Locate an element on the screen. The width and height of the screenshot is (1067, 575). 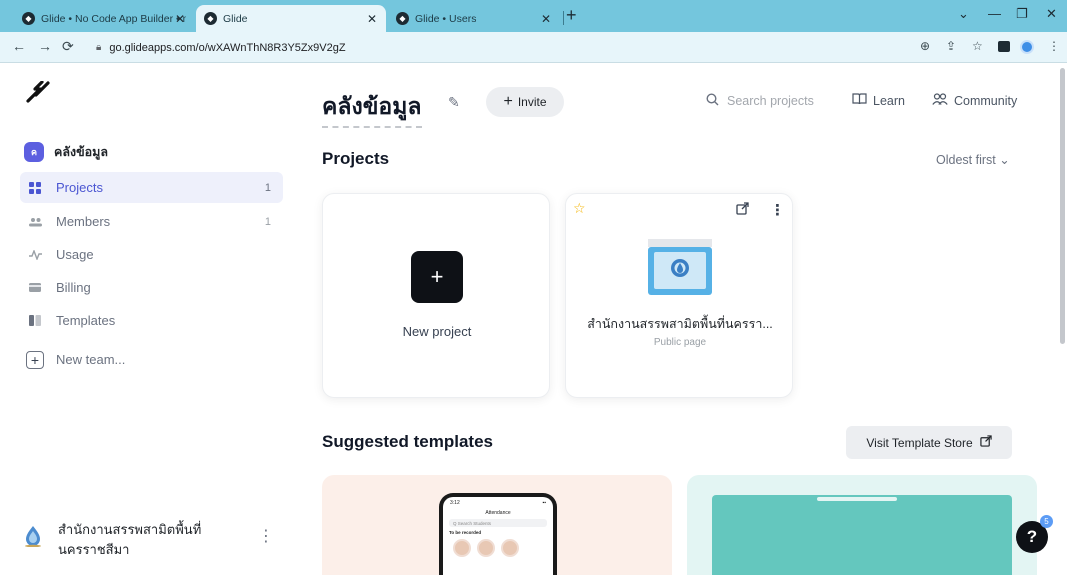
invite-button: + Invite is located at coordinates (525, 102).